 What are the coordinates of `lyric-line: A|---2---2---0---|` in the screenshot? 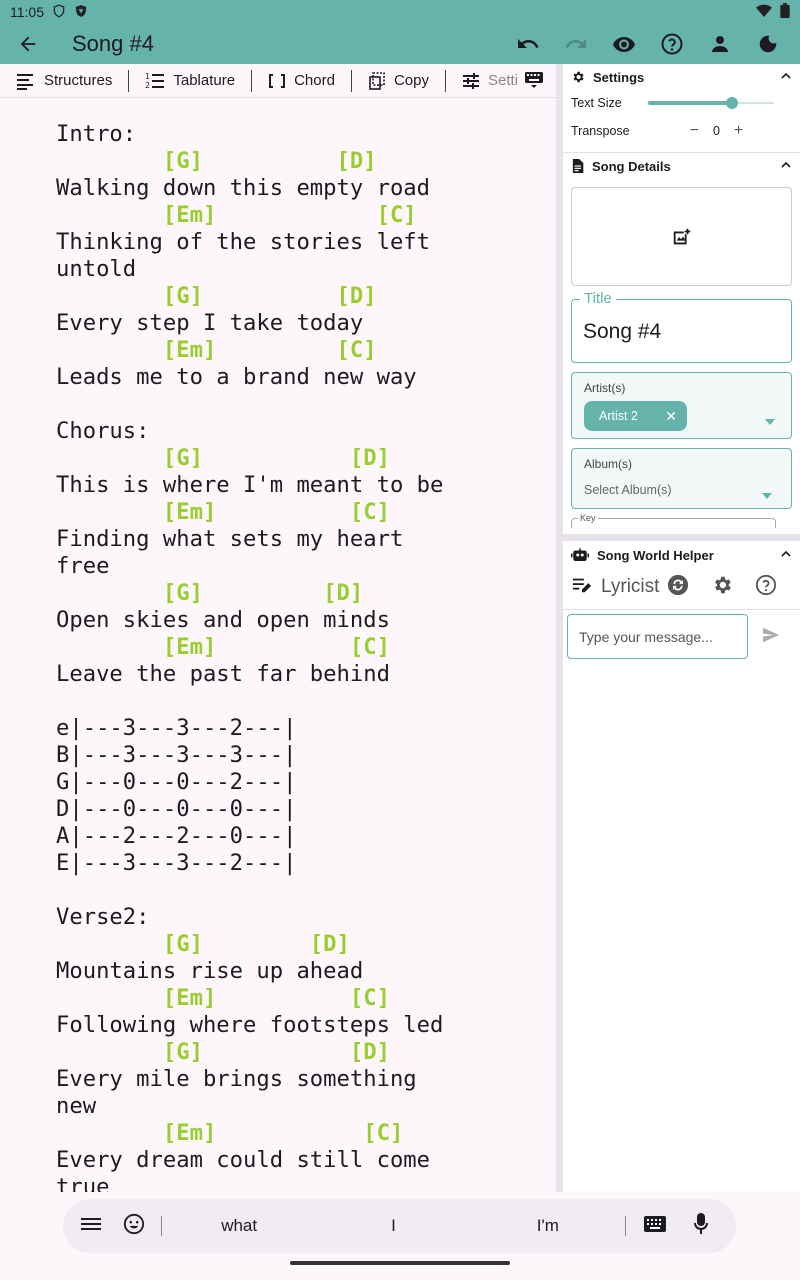 It's located at (176, 836).